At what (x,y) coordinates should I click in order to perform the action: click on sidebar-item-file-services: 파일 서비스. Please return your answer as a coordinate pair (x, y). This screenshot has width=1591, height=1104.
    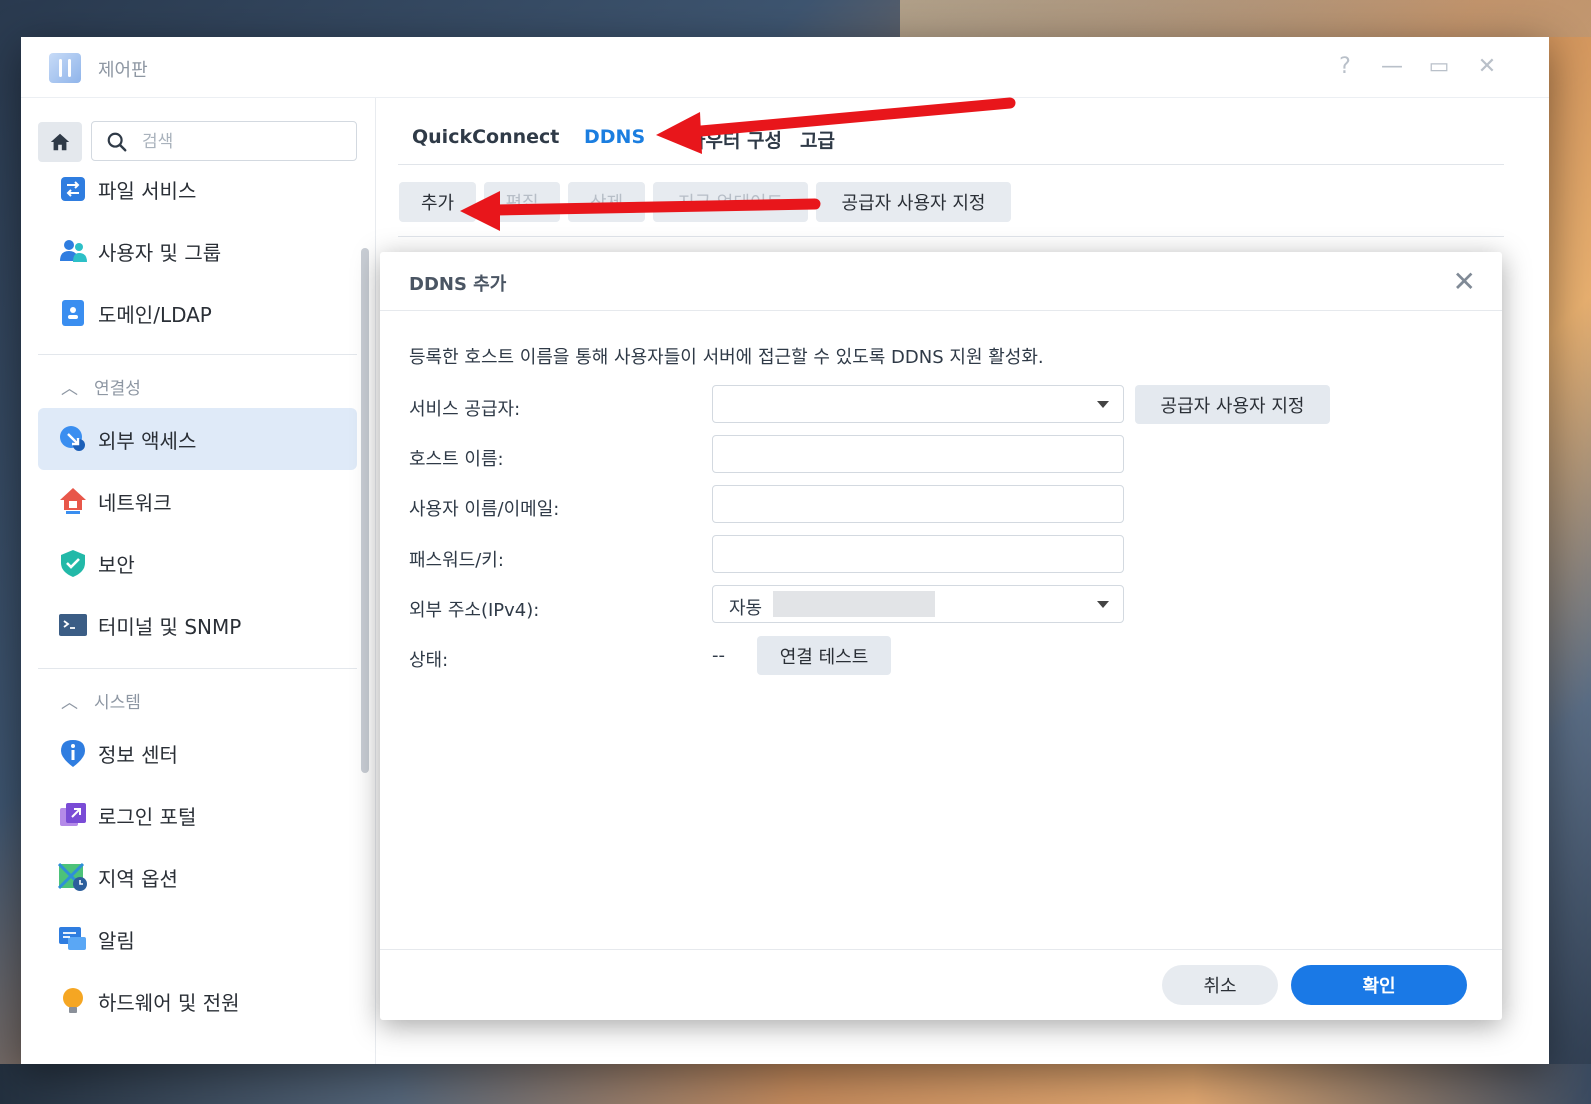
    Looking at the image, I should click on (197, 189).